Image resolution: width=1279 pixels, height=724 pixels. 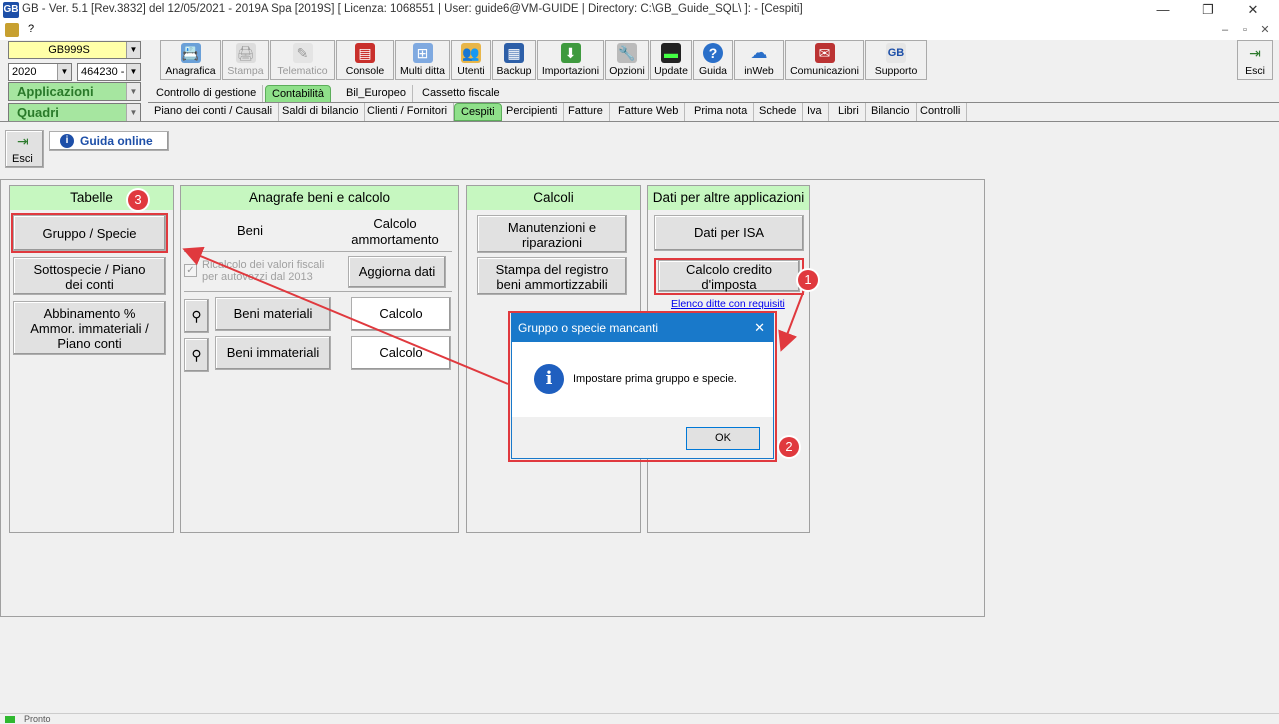 What do you see at coordinates (808, 280) in the screenshot?
I see `annotation-badge-1: 1` at bounding box center [808, 280].